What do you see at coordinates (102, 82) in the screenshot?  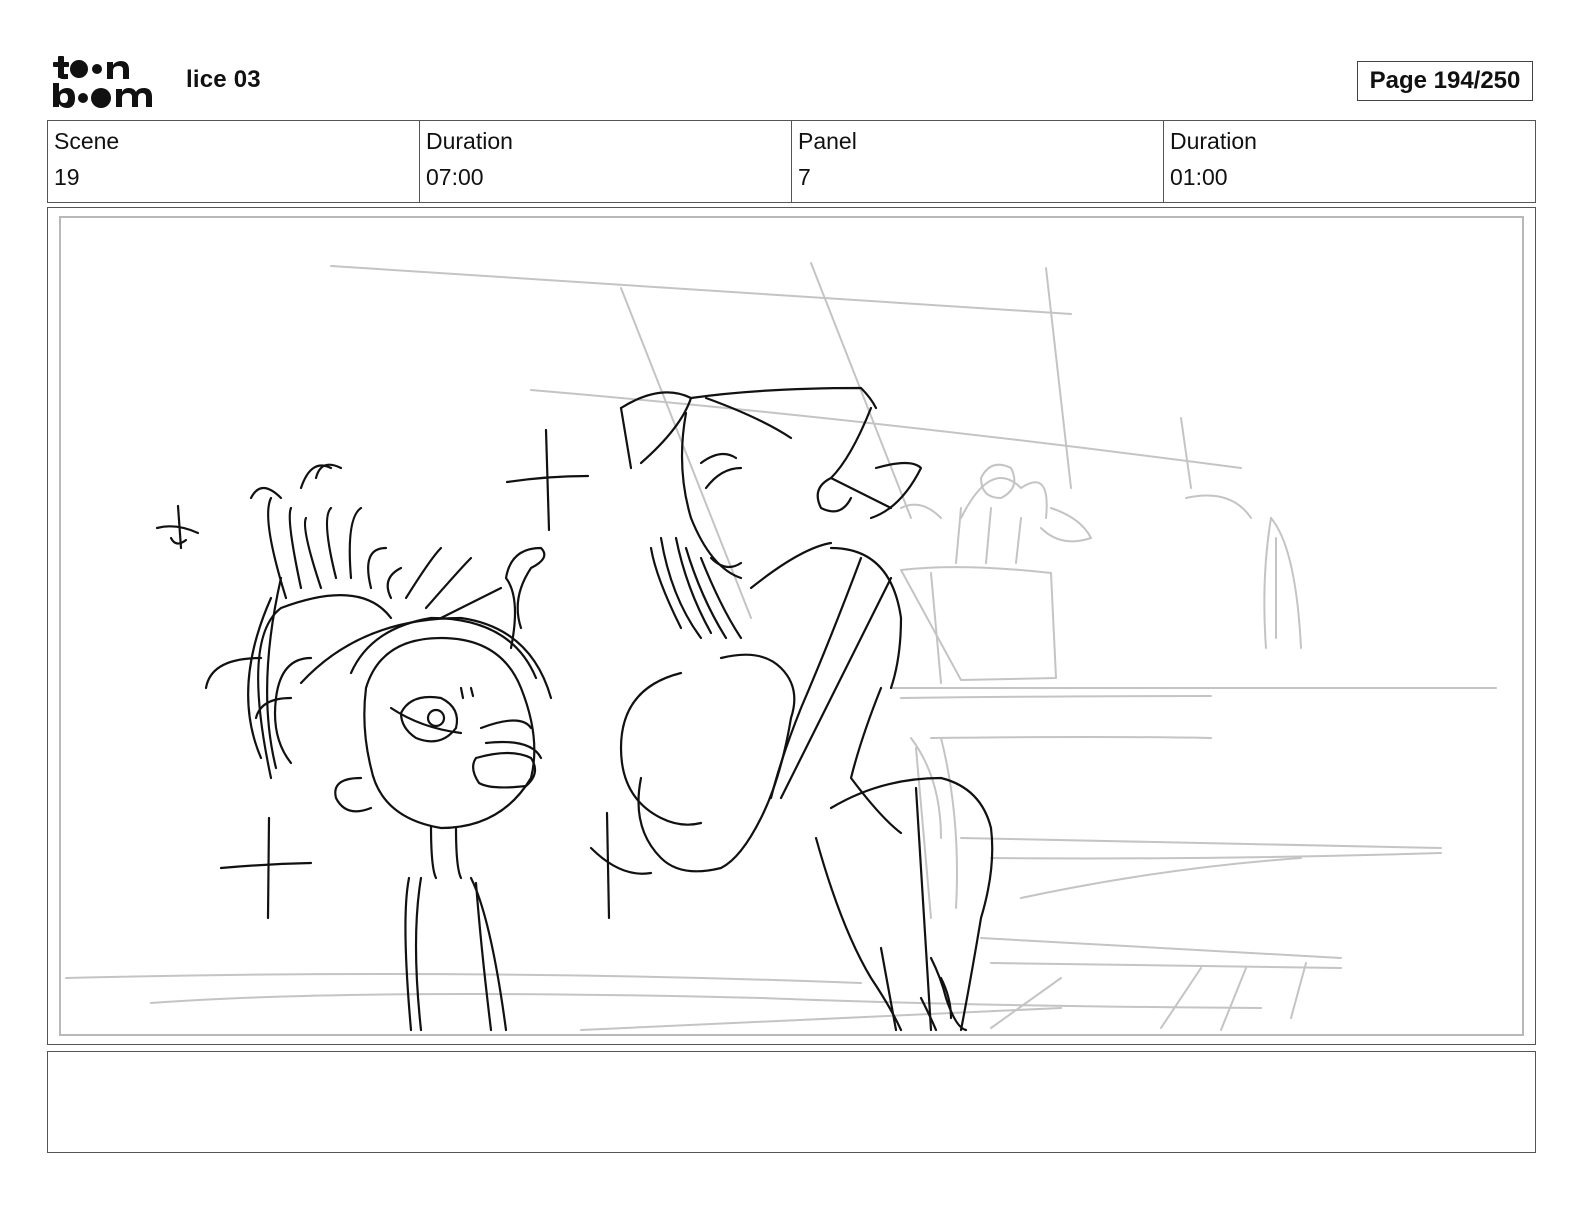 I see `toonboom-logo` at bounding box center [102, 82].